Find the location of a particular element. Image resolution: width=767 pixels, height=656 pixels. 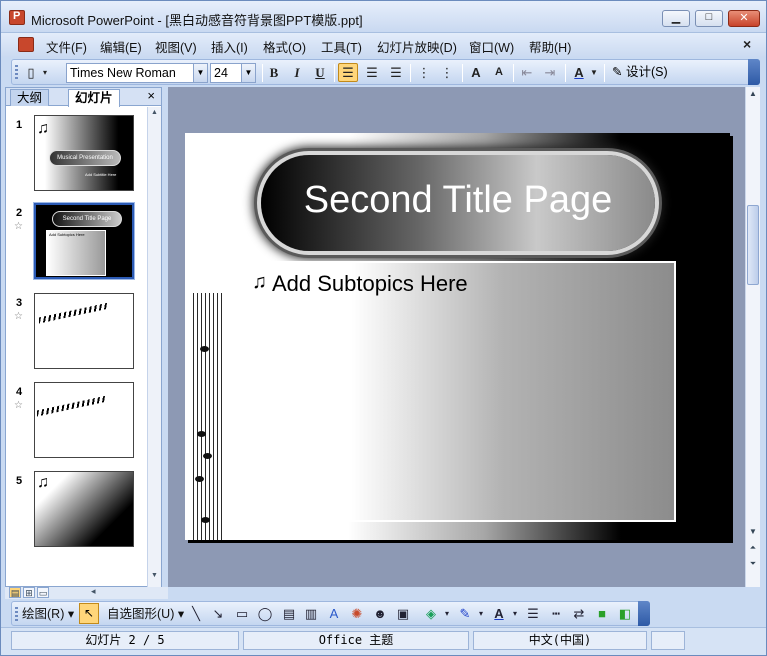

tab-slides: 幻灯片 is located at coordinates (94, 98).